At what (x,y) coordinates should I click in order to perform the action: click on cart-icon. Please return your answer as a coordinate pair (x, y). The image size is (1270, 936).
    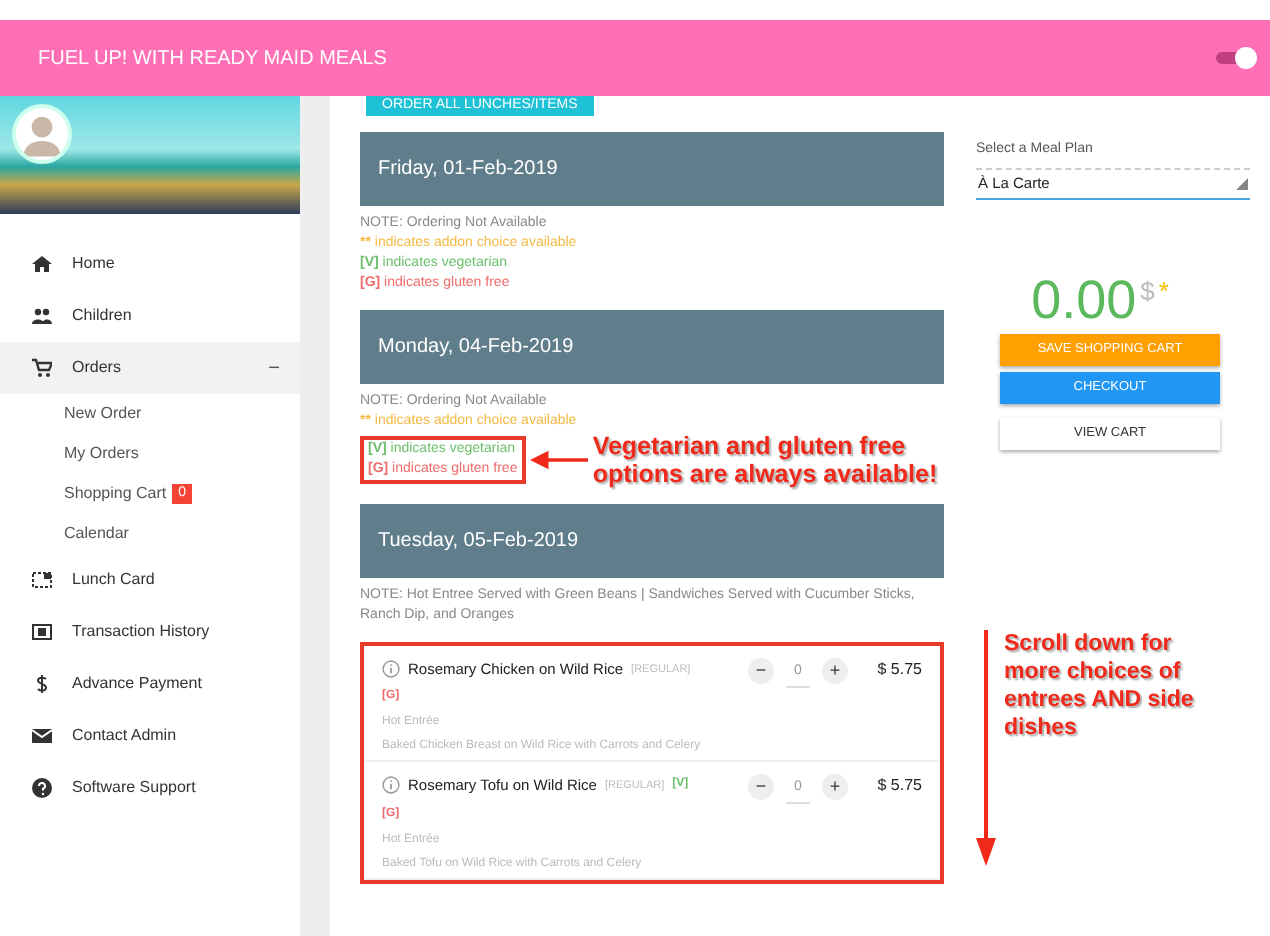
    Looking at the image, I should click on (42, 368).